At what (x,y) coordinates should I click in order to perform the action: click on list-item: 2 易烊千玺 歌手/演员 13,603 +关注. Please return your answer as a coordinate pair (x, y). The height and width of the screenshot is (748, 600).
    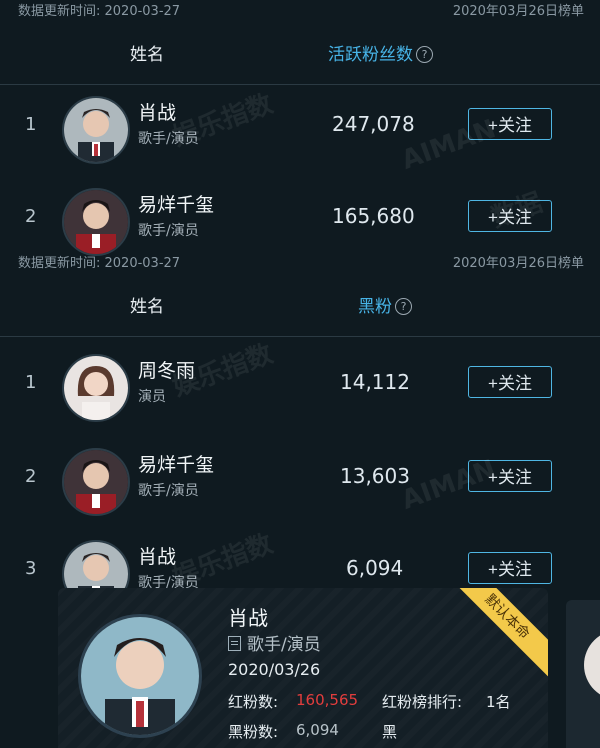
    Looking at the image, I should click on (300, 480).